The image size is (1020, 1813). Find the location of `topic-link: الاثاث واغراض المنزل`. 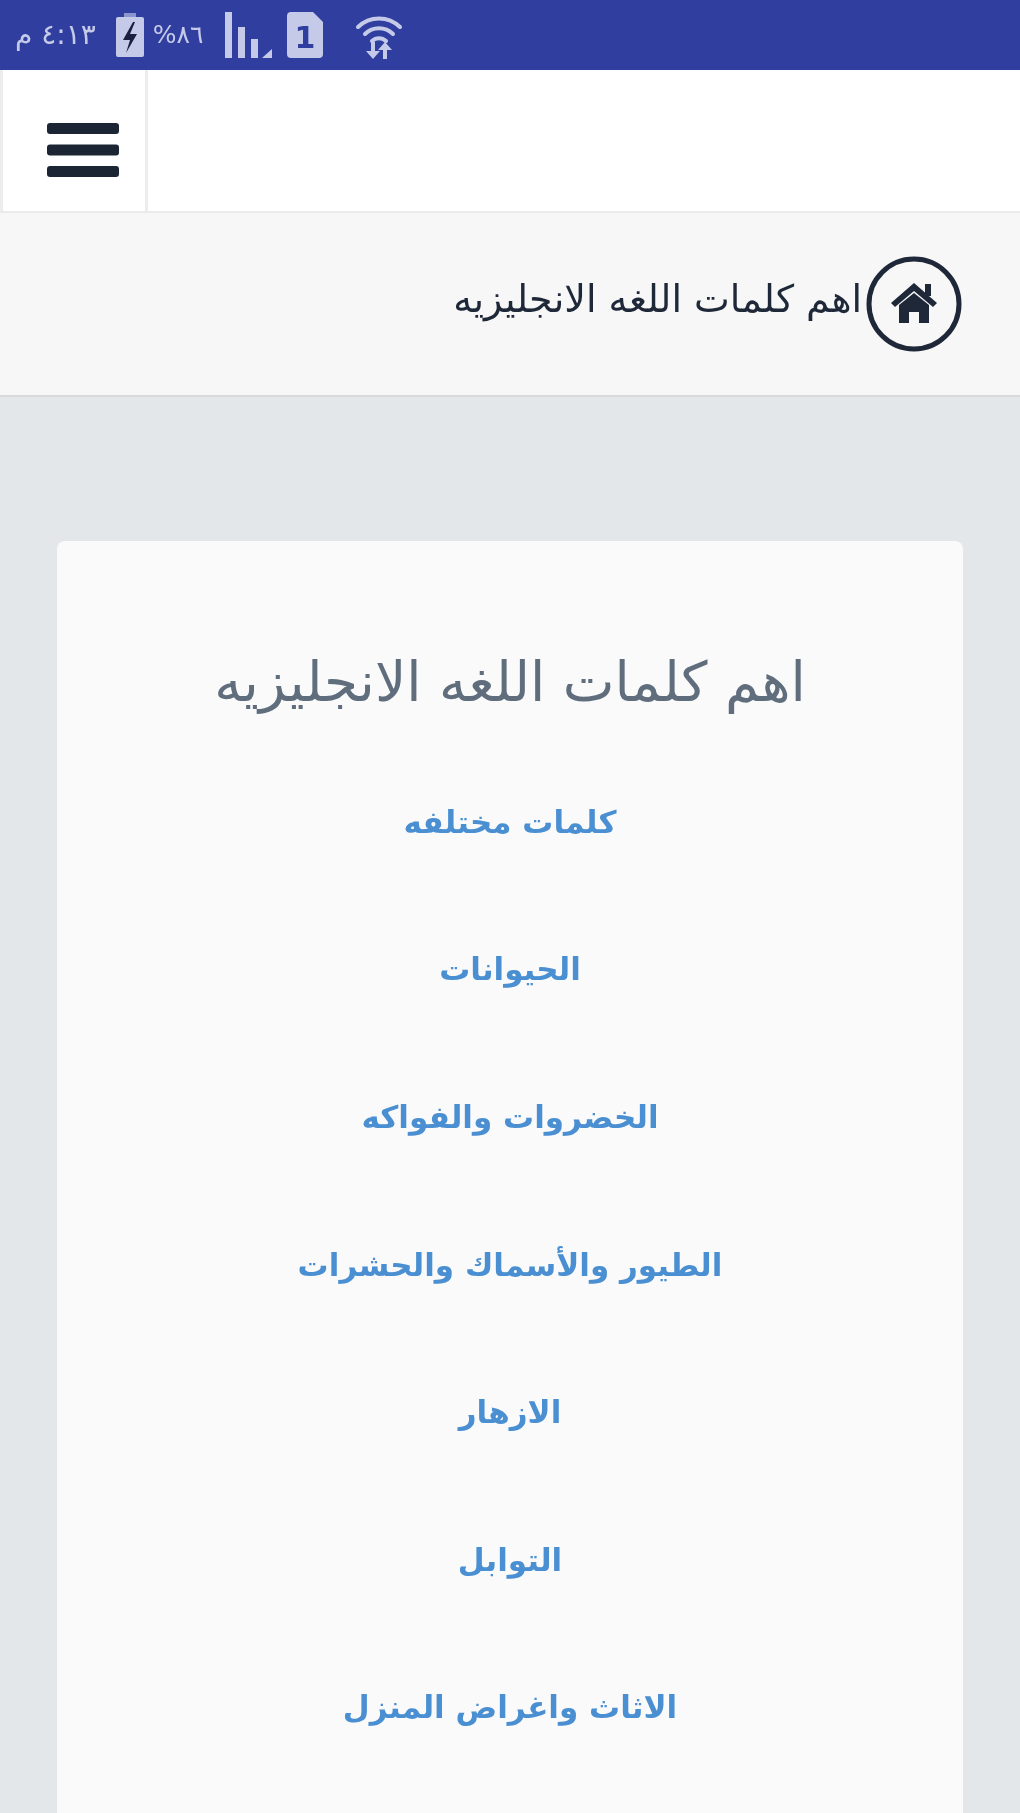

topic-link: الاثاث واغراض المنزل is located at coordinates (510, 1707).